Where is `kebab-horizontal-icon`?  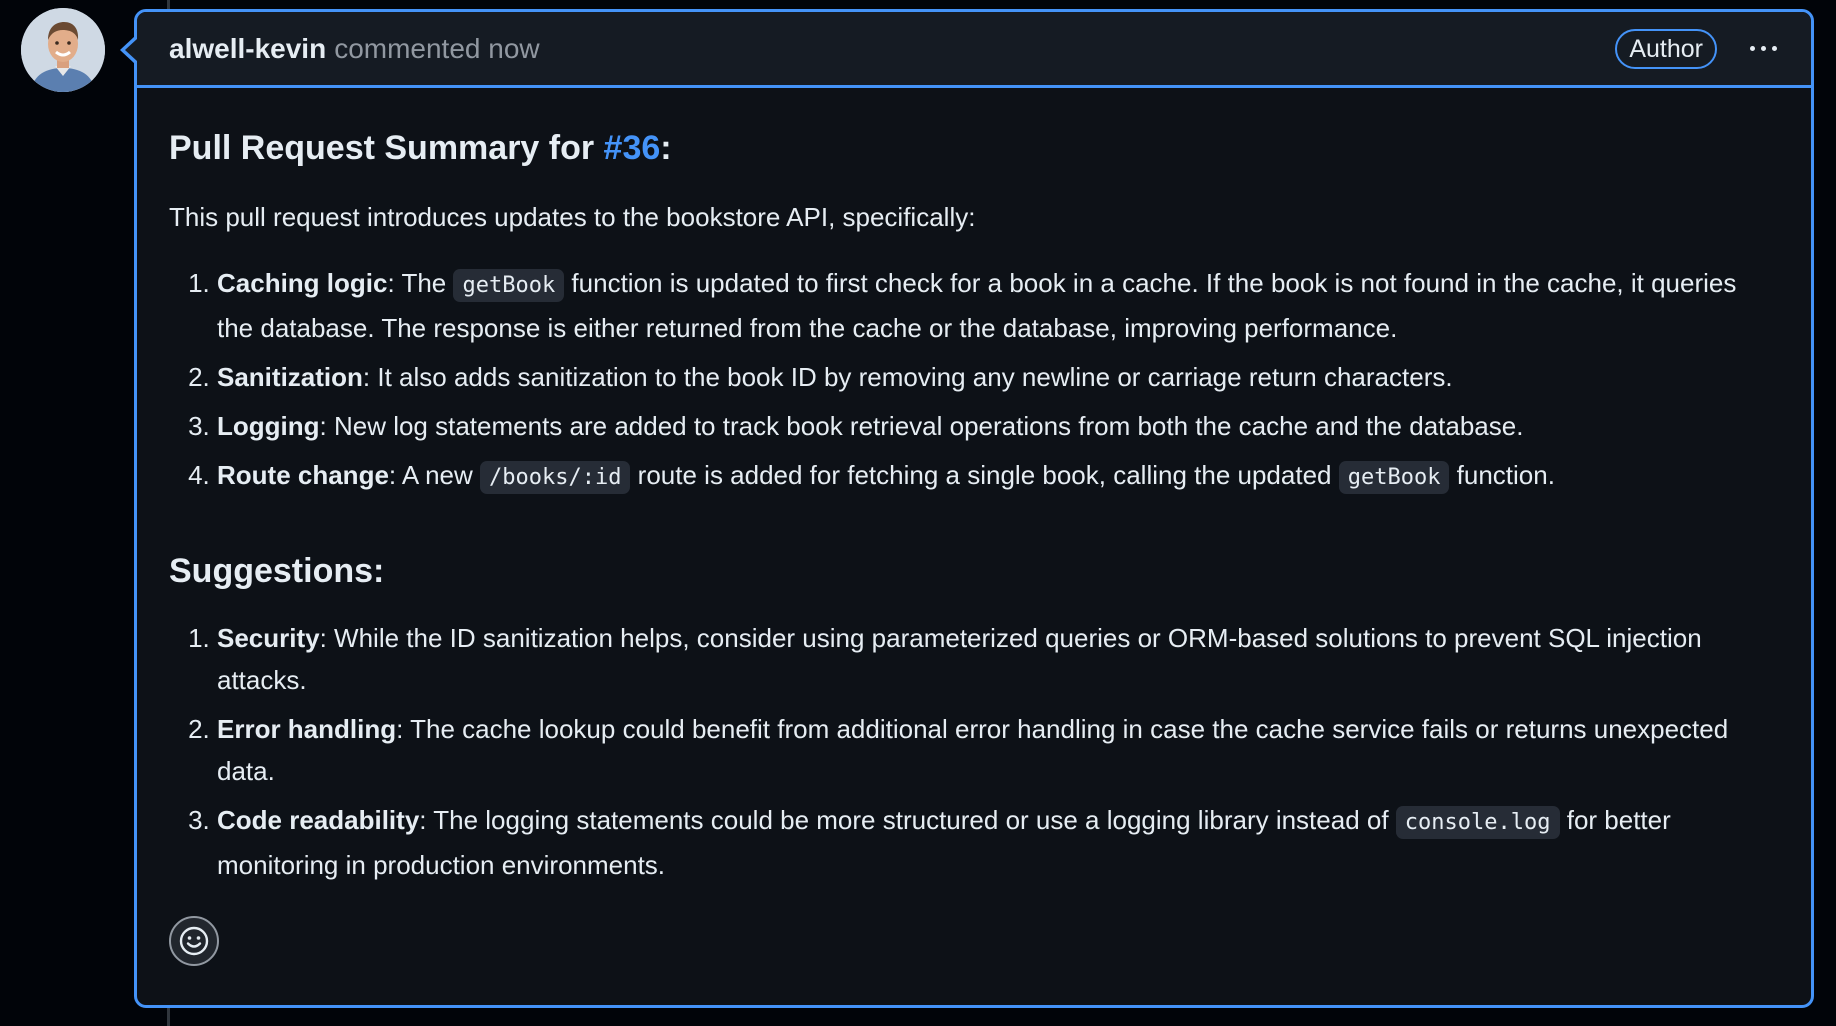
kebab-horizontal-icon is located at coordinates (1763, 49).